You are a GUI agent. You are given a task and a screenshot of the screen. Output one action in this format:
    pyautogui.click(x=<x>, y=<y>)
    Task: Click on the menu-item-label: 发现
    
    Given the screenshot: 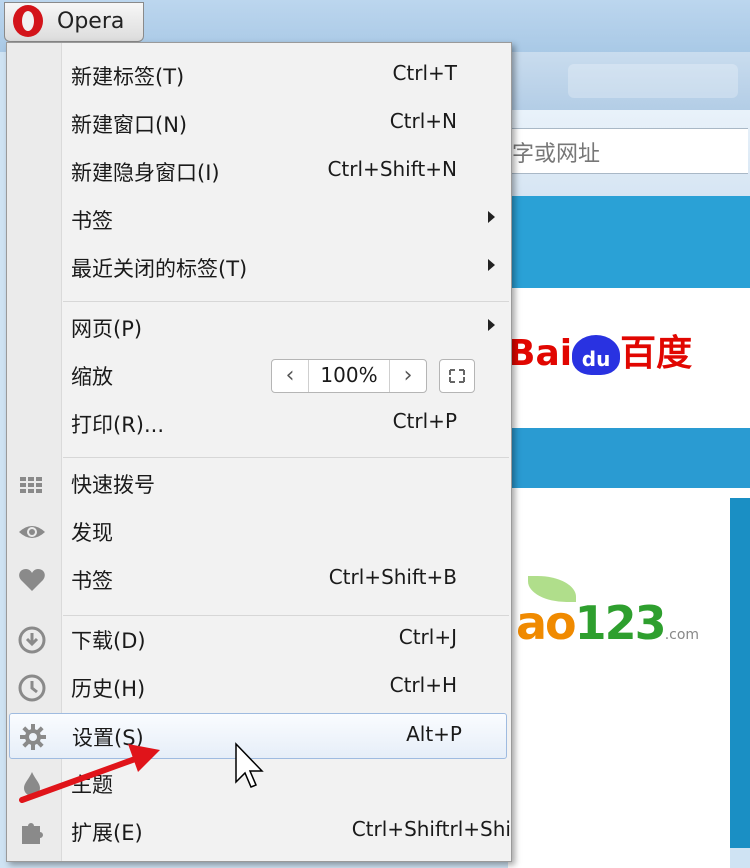 What is the action you would take?
    pyautogui.click(x=92, y=533)
    